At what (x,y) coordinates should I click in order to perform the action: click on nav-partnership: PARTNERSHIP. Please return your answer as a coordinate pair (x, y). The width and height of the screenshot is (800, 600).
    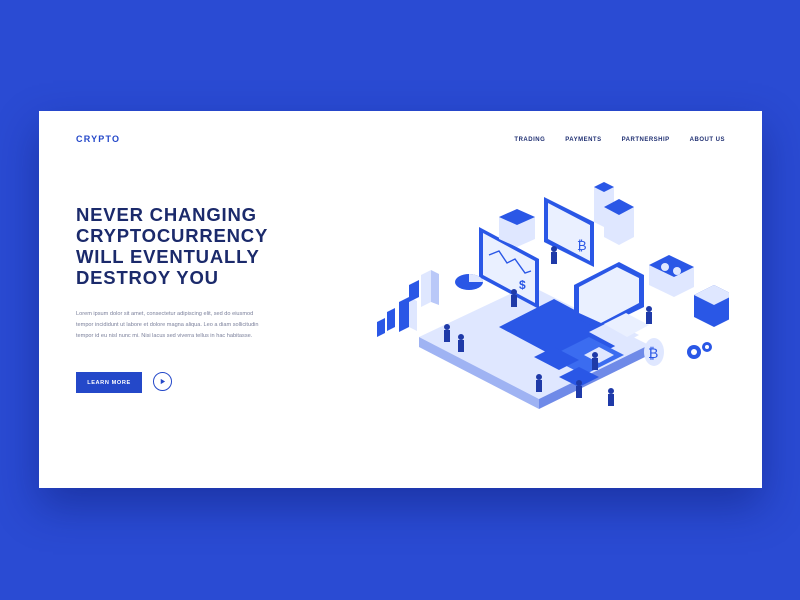
    Looking at the image, I should click on (646, 140).